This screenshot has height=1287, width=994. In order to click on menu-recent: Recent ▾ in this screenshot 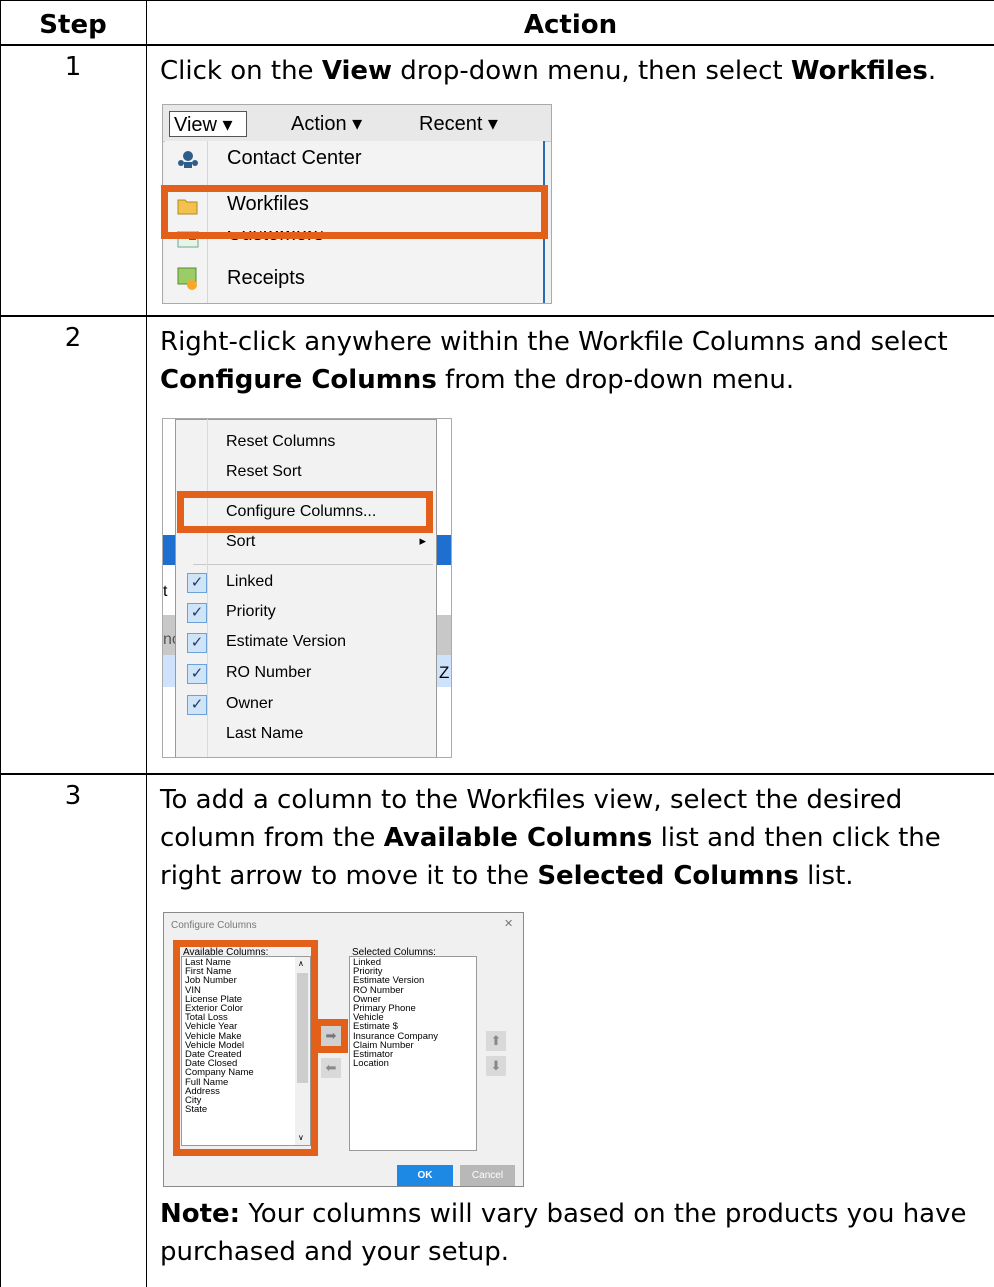, I will do `click(458, 124)`.